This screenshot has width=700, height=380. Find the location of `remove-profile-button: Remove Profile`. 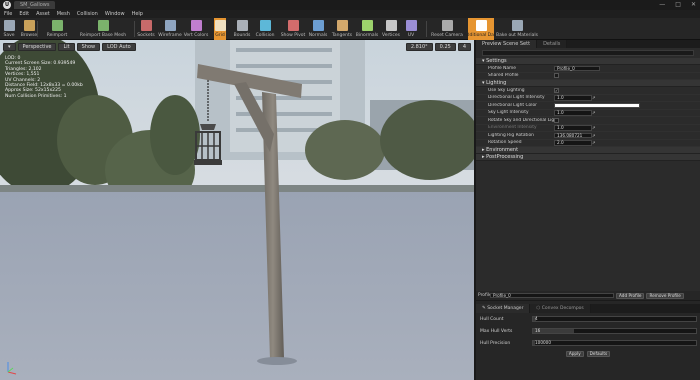

remove-profile-button: Remove Profile is located at coordinates (665, 295).